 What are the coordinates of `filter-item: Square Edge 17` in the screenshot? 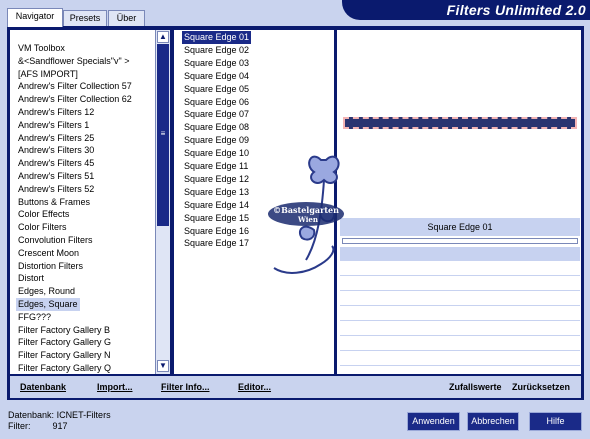 It's located at (216, 243).